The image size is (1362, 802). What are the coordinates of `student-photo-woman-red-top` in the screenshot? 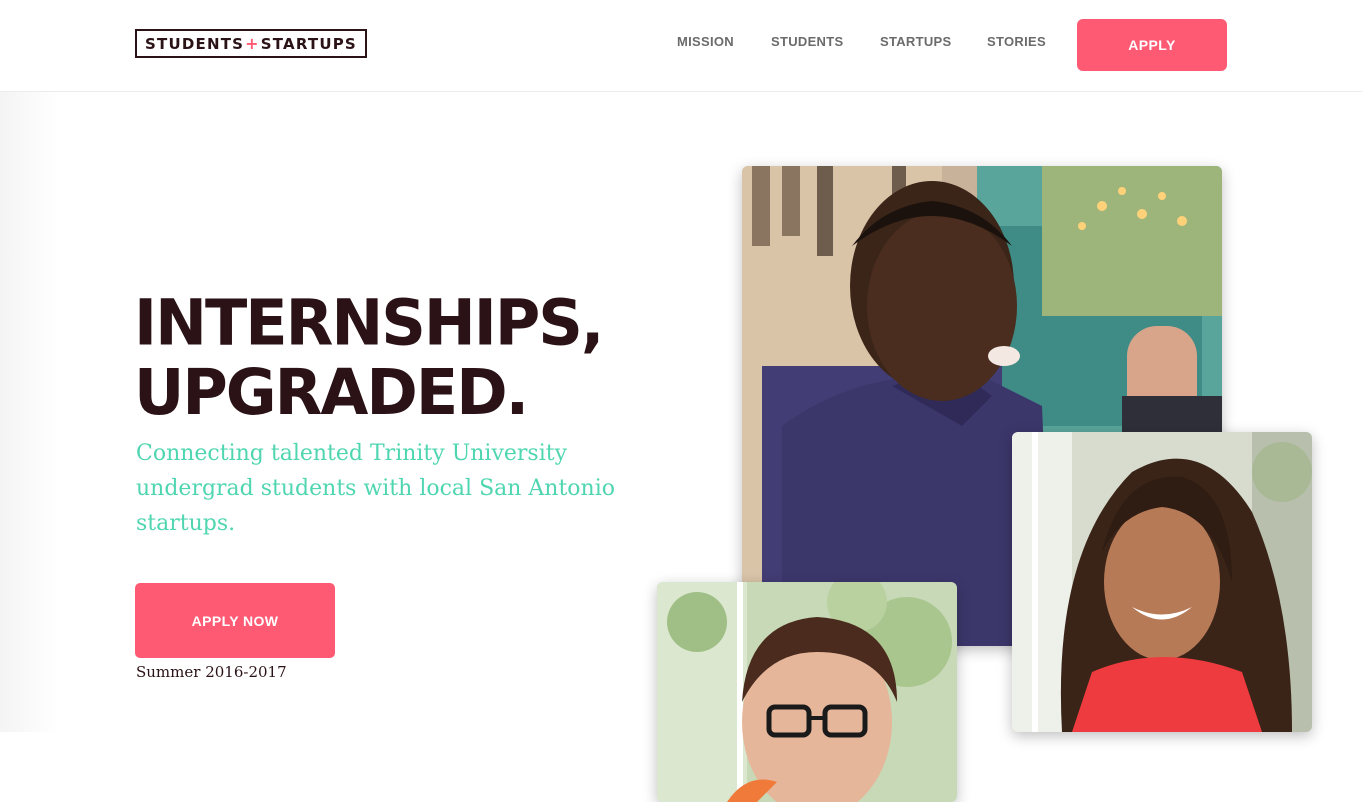 It's located at (1162, 582).